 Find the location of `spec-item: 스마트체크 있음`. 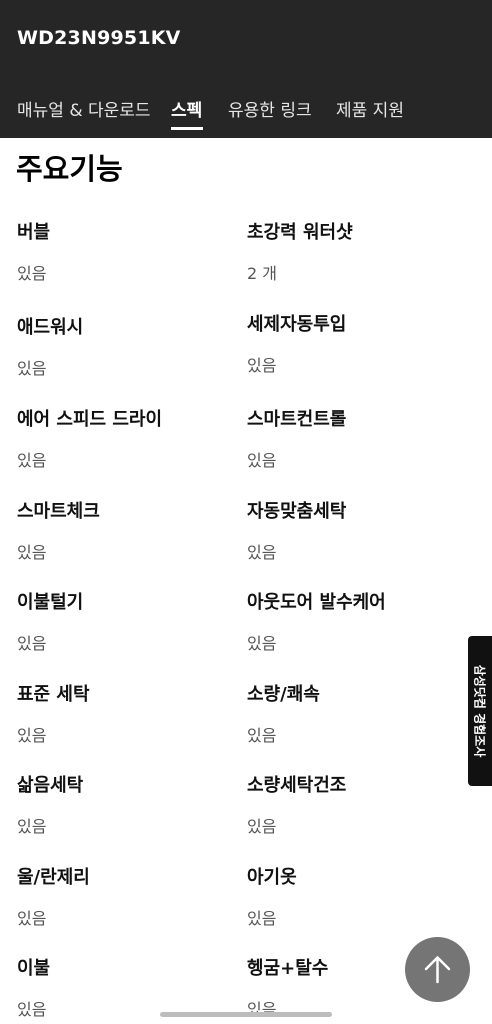

spec-item: 스마트체크 있음 is located at coordinates (132, 531).